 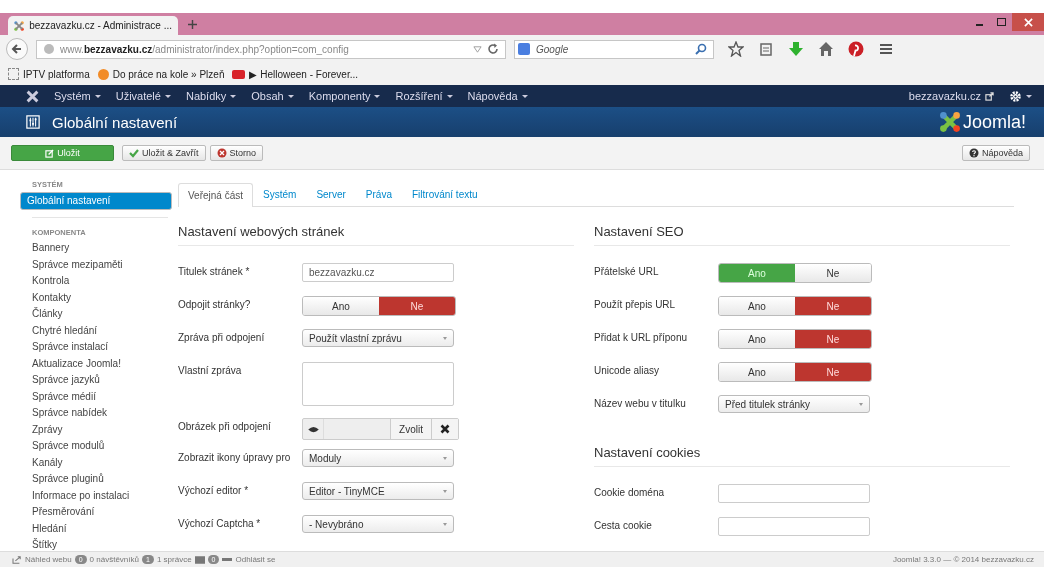 What do you see at coordinates (216, 195) in the screenshot?
I see `tab: Veřejná část` at bounding box center [216, 195].